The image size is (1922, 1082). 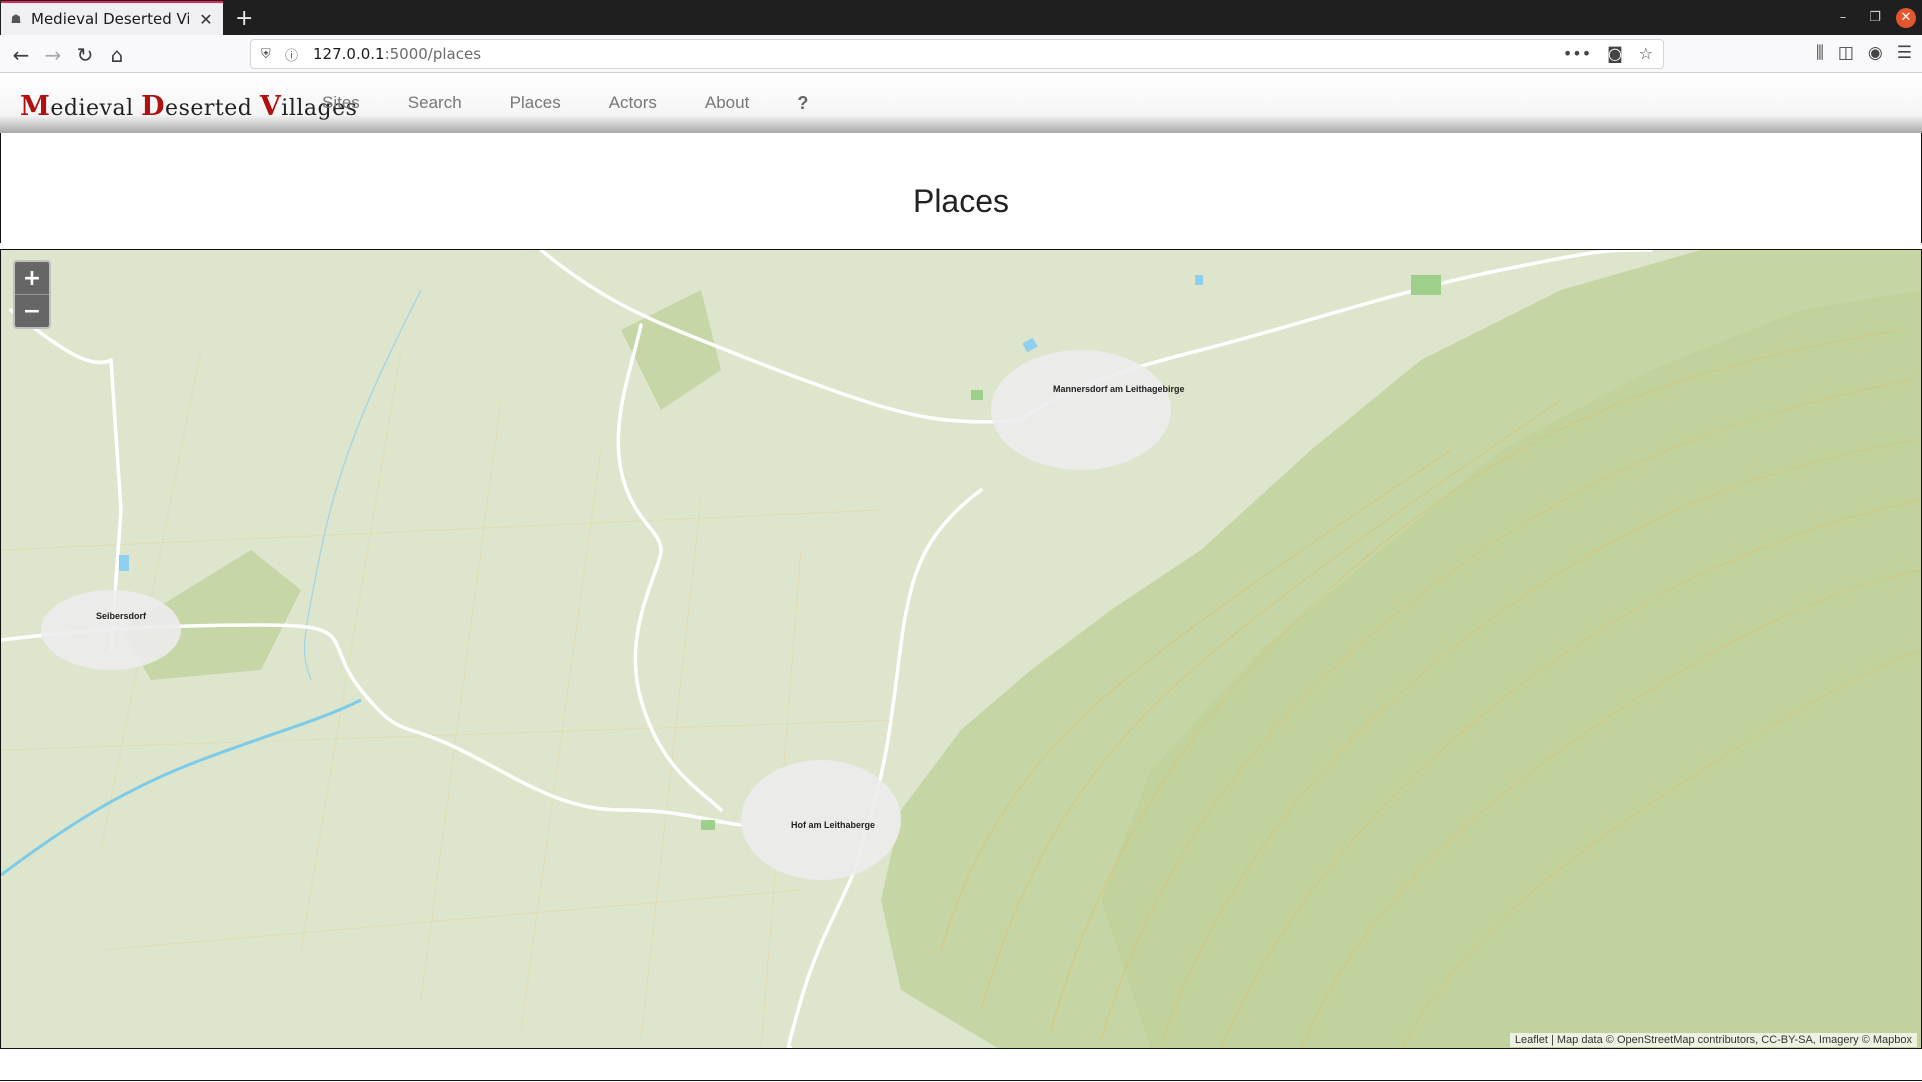 What do you see at coordinates (727, 103) in the screenshot?
I see `menu-about: About` at bounding box center [727, 103].